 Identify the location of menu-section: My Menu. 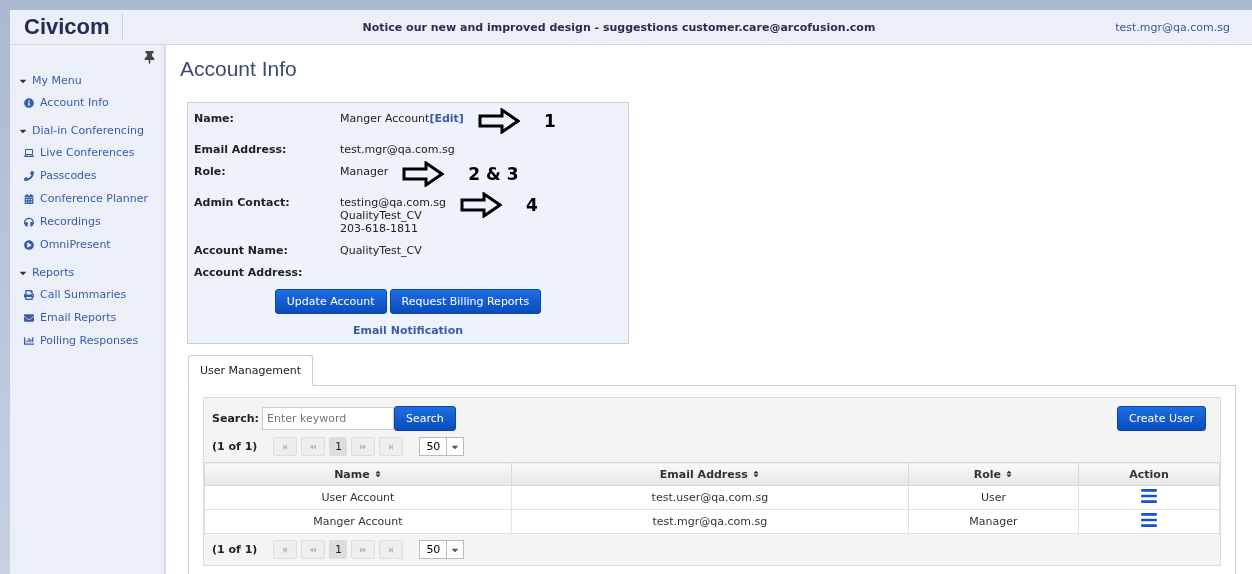
(91, 80).